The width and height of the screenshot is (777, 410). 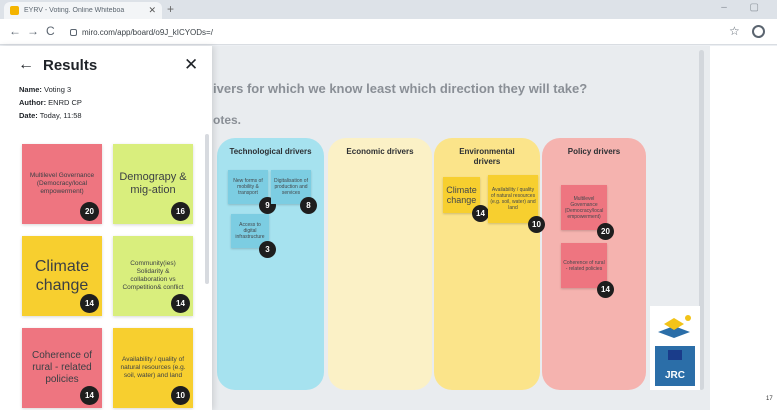 I want to click on column-title: Environmental drivers, so click(x=487, y=156).